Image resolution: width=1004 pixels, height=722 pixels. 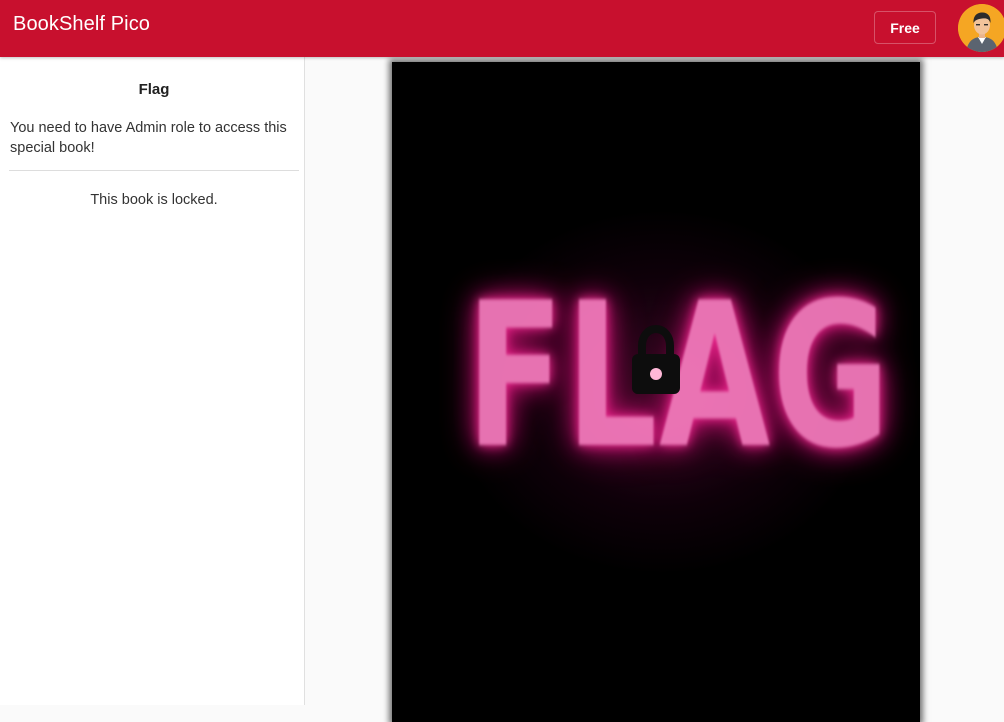 I want to click on locked-status-text: This book is locked., so click(x=154, y=200).